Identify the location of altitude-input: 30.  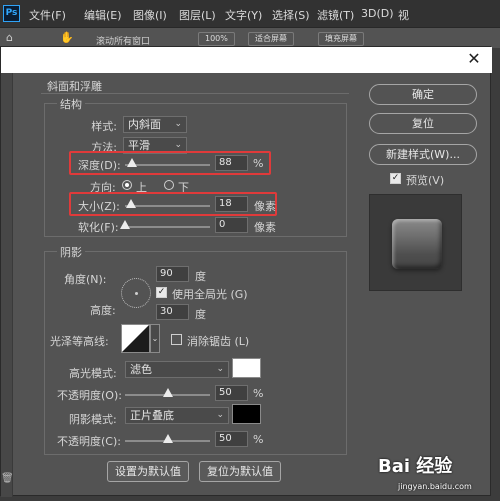
(172, 312).